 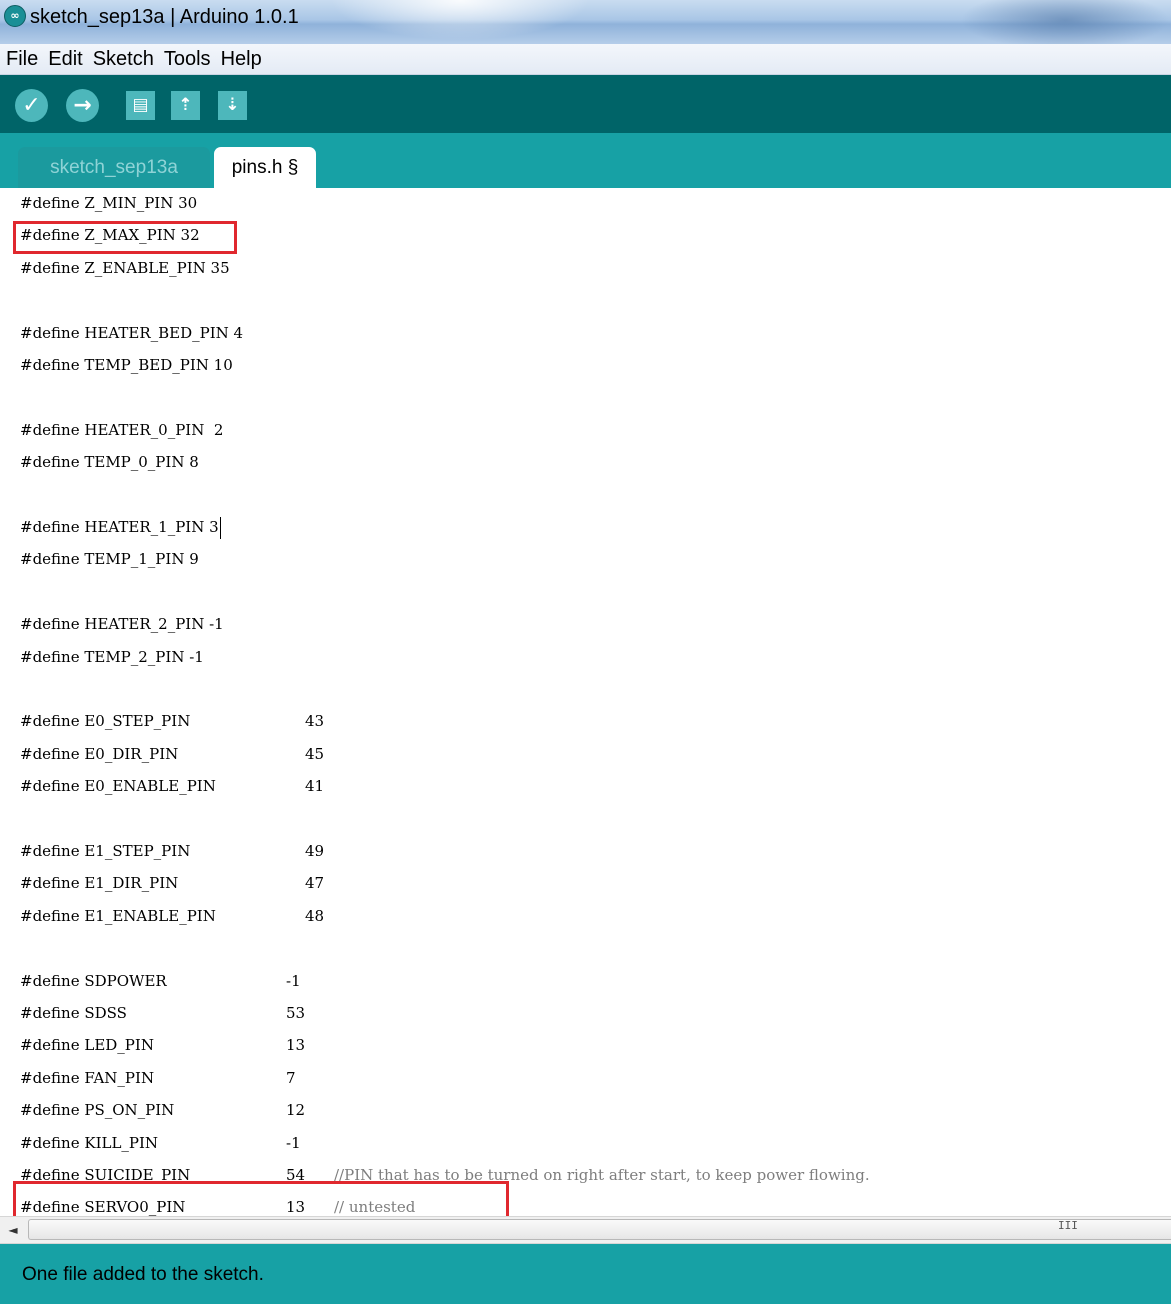 What do you see at coordinates (126, 365) in the screenshot?
I see `code-line: #define TEMP_BED_PIN 10` at bounding box center [126, 365].